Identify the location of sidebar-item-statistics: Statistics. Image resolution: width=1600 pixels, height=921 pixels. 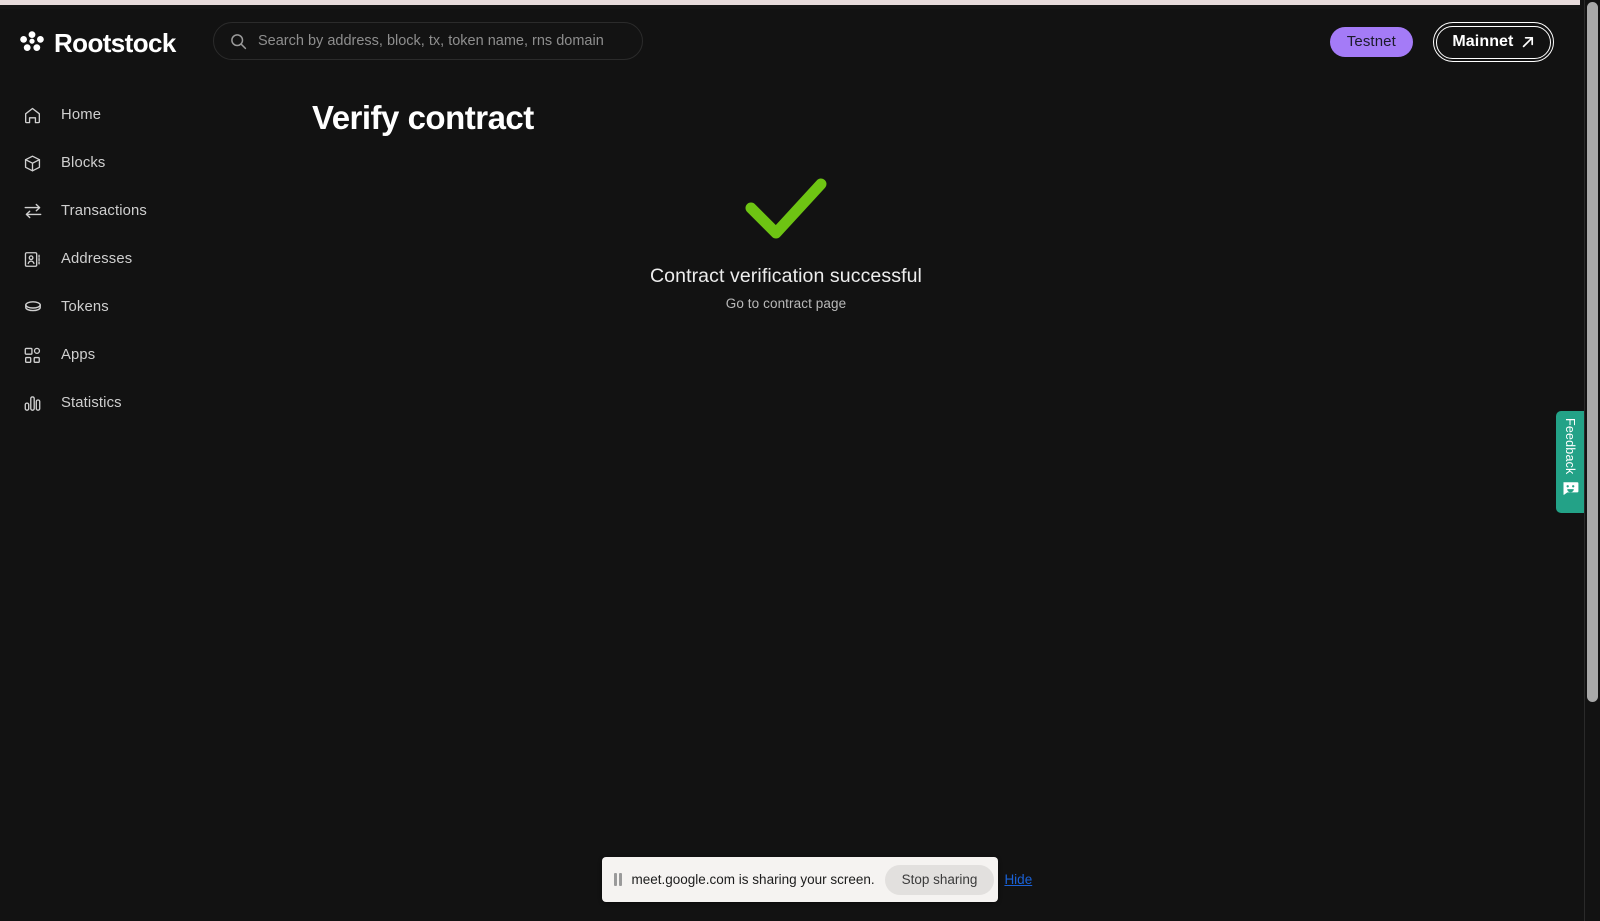
(107, 403).